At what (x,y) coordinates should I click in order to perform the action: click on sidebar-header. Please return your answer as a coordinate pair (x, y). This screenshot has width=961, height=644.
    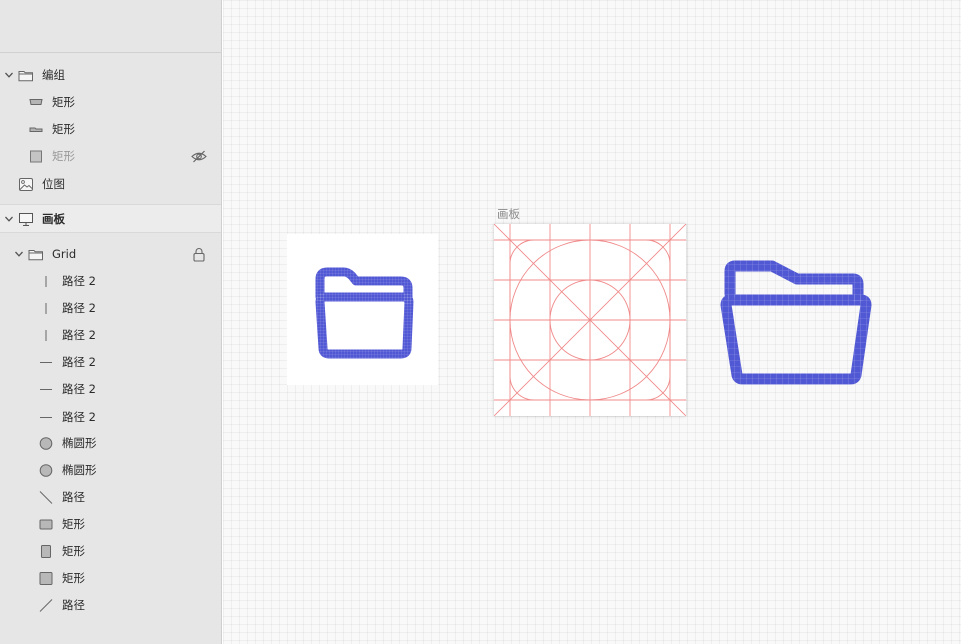
    Looking at the image, I should click on (111, 26).